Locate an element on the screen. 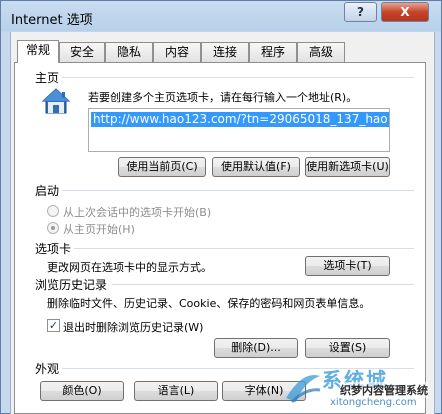 The image size is (442, 414). delete-on-exit-checkbox: ✓ is located at coordinates (53, 325).